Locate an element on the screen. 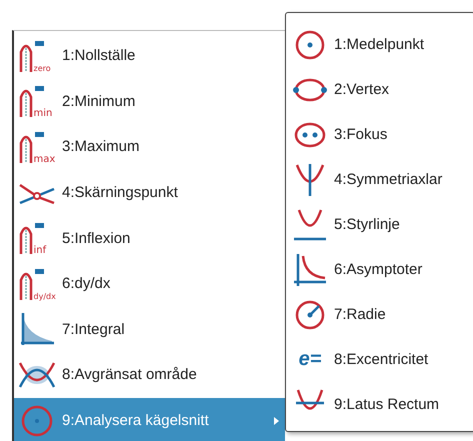 Image resolution: width=473 pixels, height=441 pixels. area-under-curve-icon is located at coordinates (37, 329).